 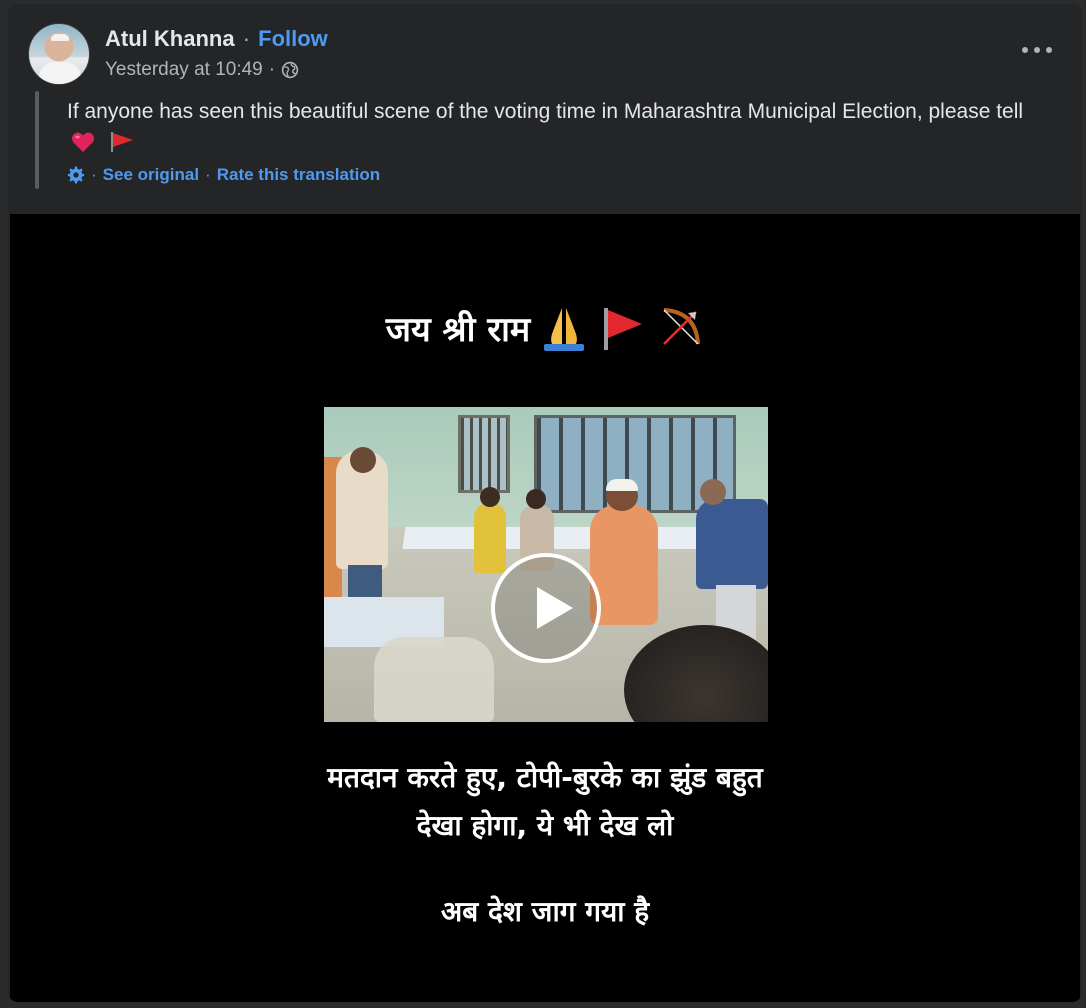 I want to click on avatar-cap, so click(x=60, y=37).